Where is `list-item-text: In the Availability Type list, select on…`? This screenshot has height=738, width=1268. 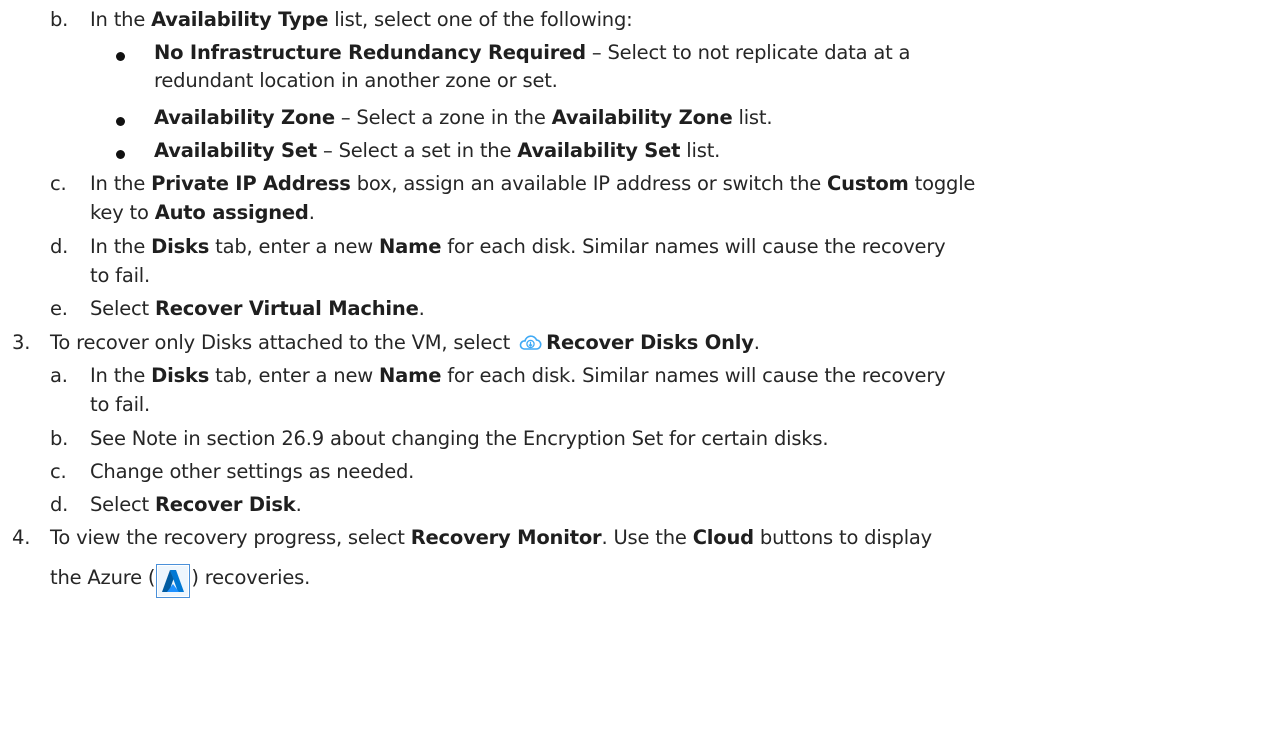 list-item-text: In the Availability Type list, select on… is located at coordinates (361, 19).